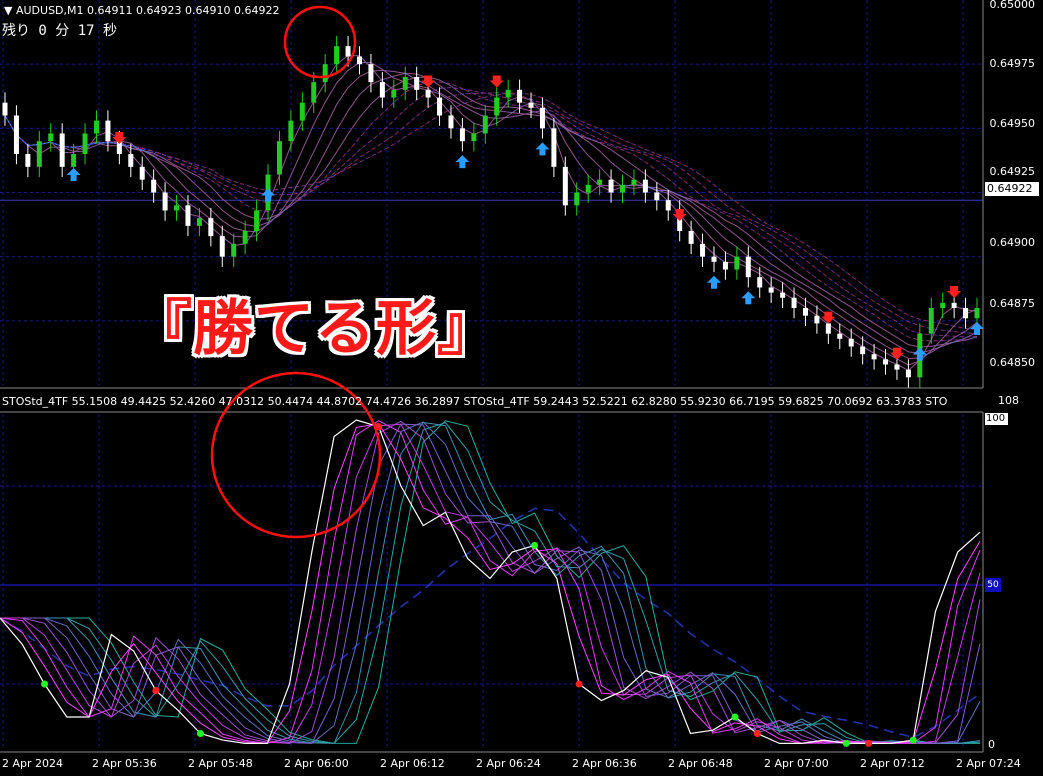 The height and width of the screenshot is (776, 1043). I want to click on price-label: 0.64850, so click(1012, 362).